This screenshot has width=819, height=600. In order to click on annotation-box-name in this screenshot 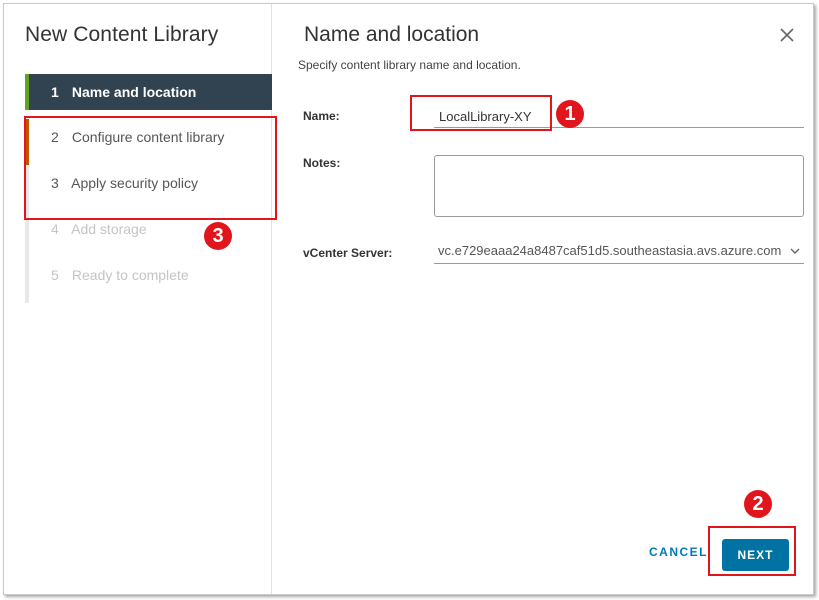, I will do `click(481, 113)`.